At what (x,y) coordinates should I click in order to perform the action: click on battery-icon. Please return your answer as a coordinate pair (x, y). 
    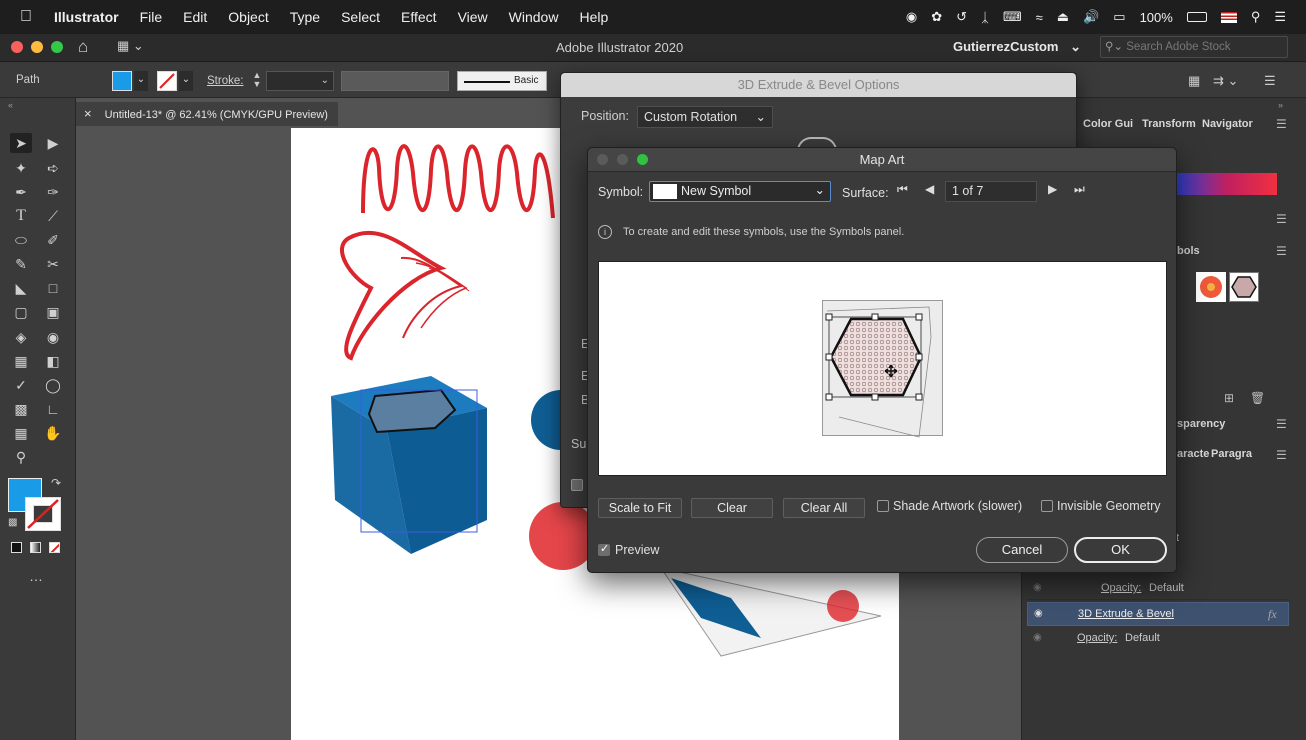
    Looking at the image, I should click on (1196, 17).